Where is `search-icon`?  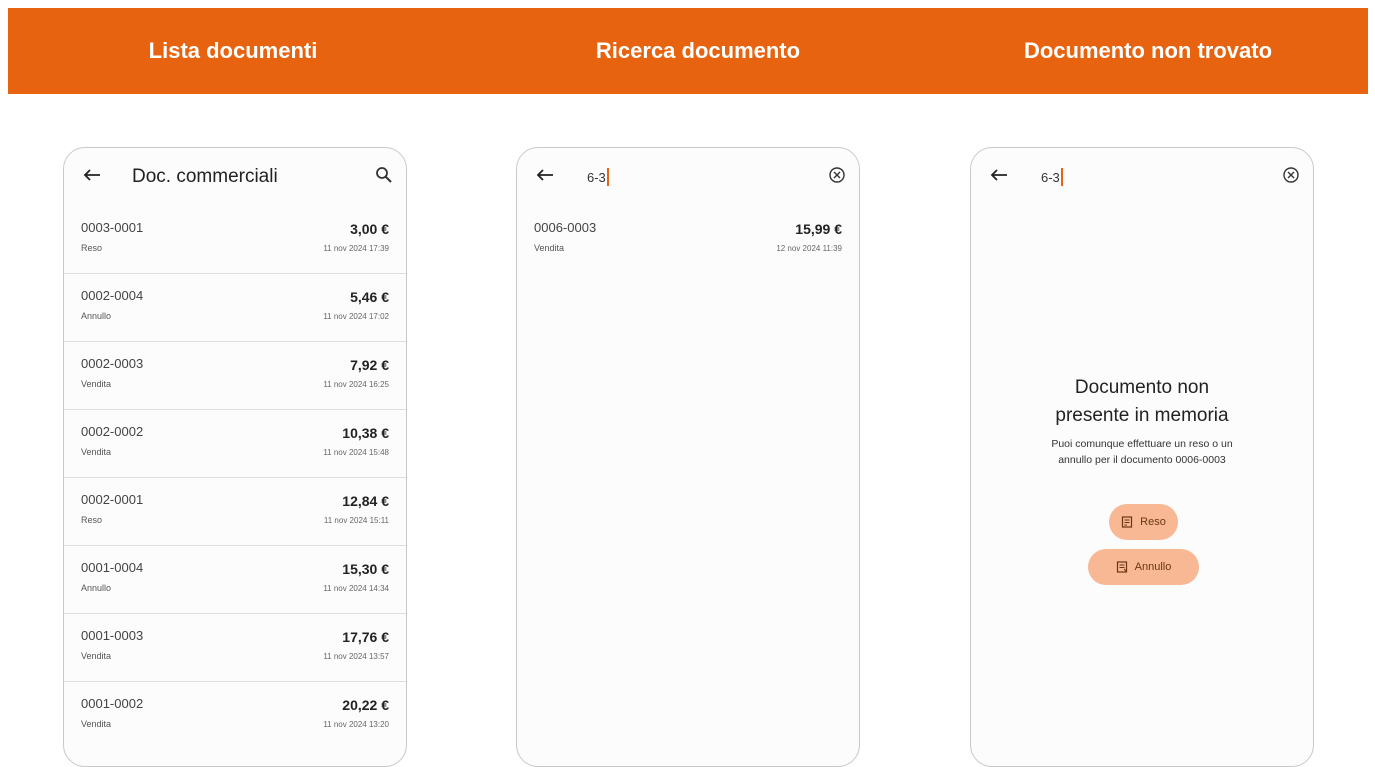
search-icon is located at coordinates (384, 175).